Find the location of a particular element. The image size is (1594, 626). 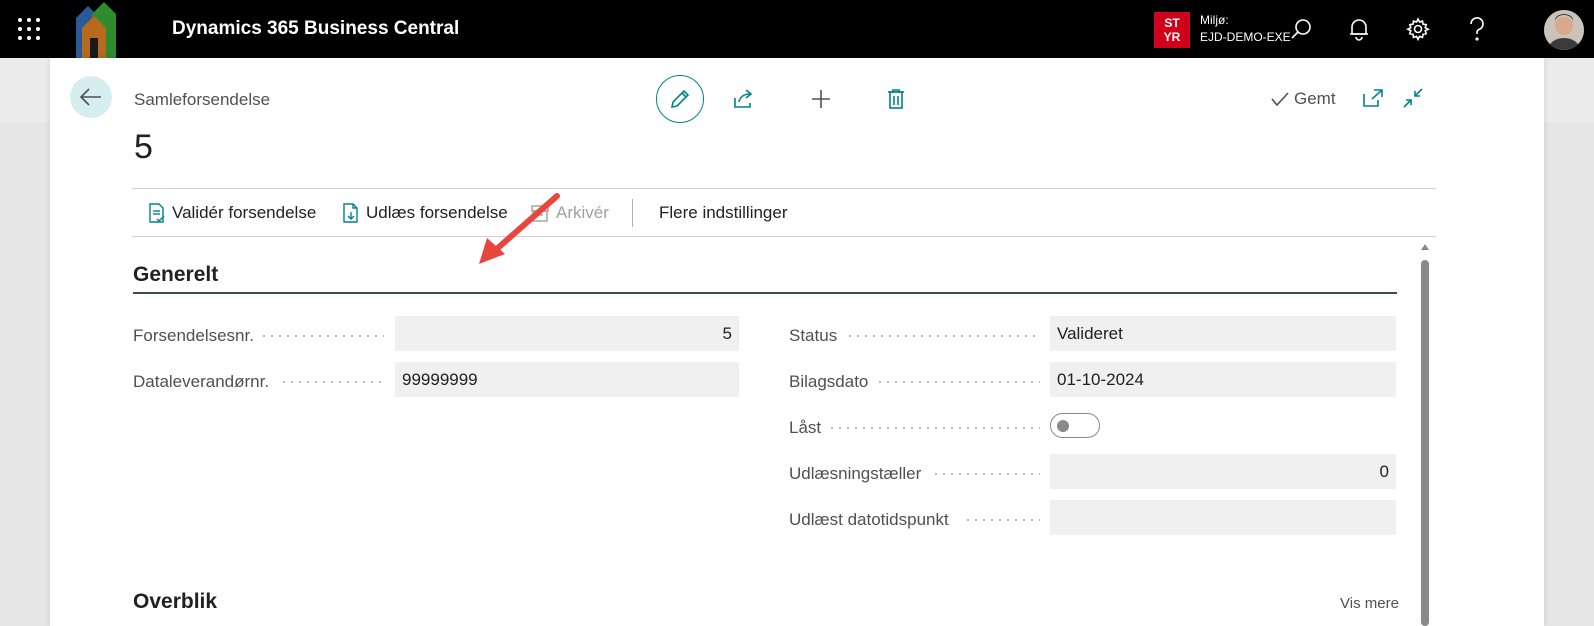

user-avatar is located at coordinates (1564, 30).